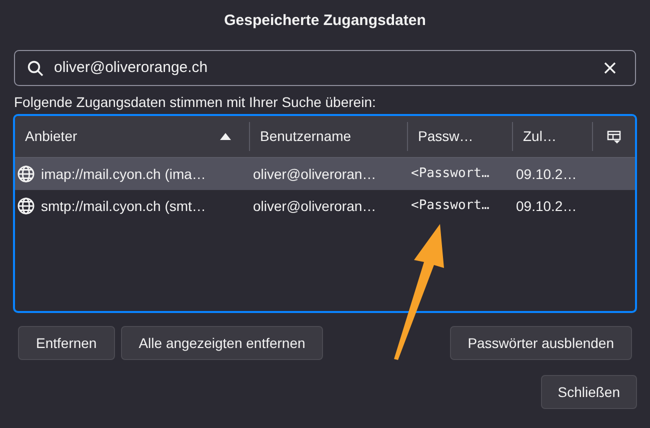  I want to click on search-field: oliver@oliverorange.ch, so click(325, 68).